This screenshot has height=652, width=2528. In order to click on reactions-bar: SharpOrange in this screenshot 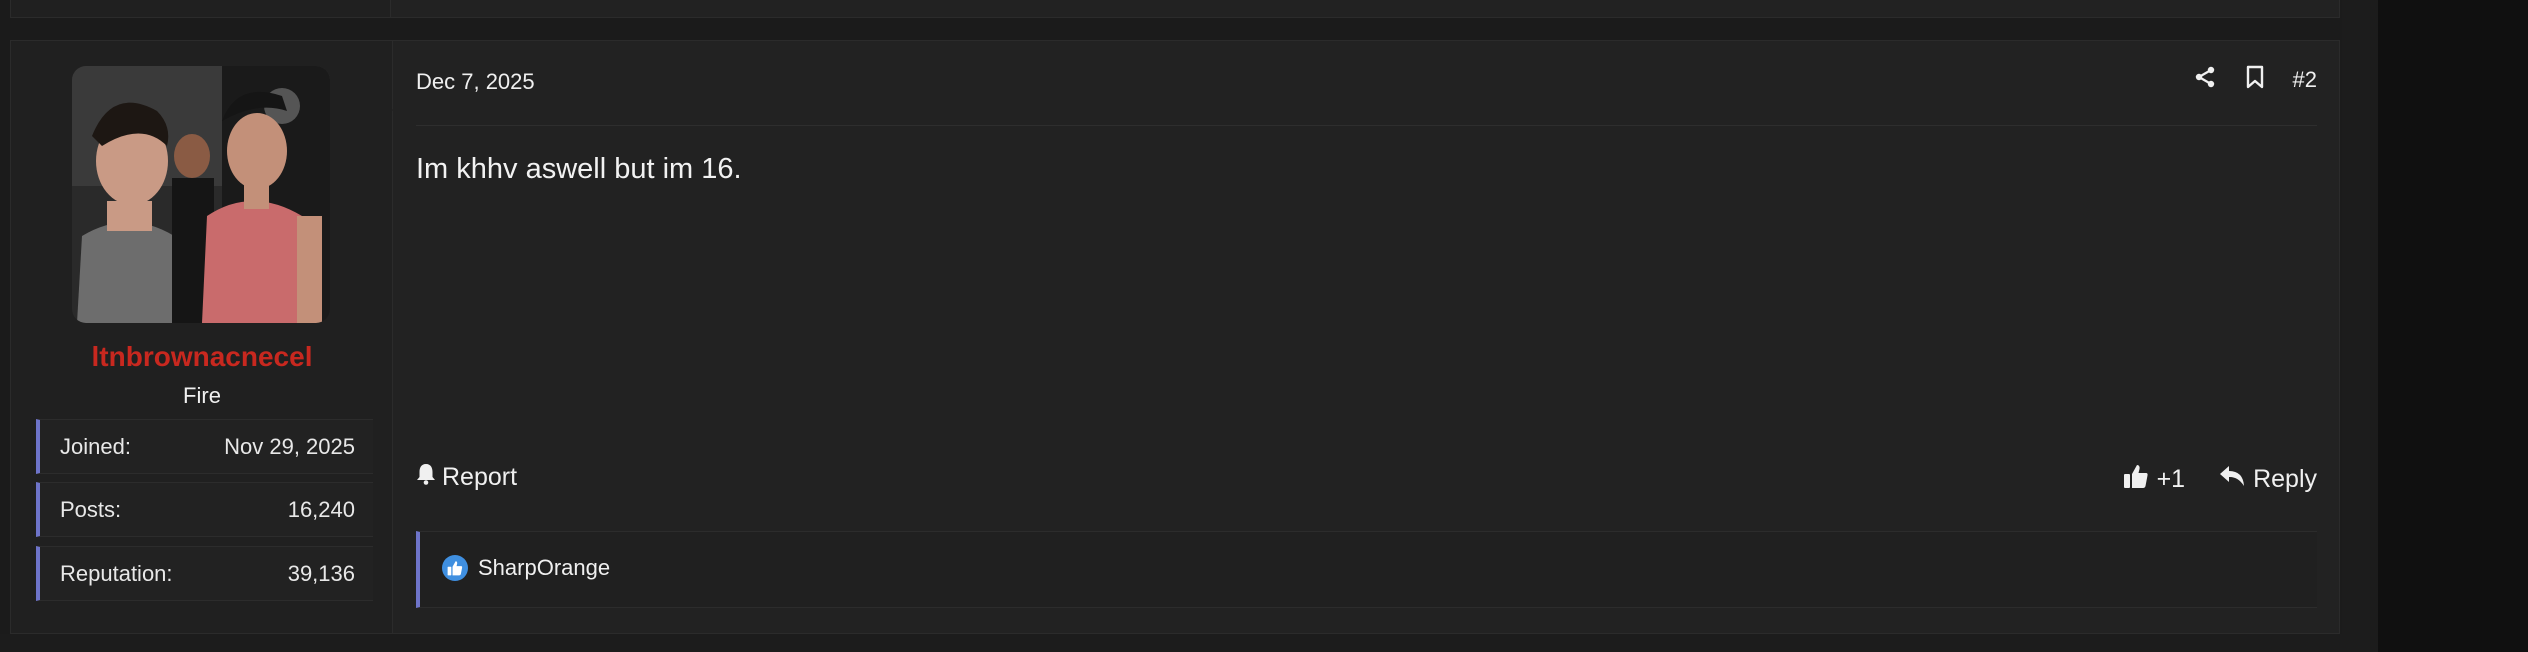, I will do `click(1366, 569)`.